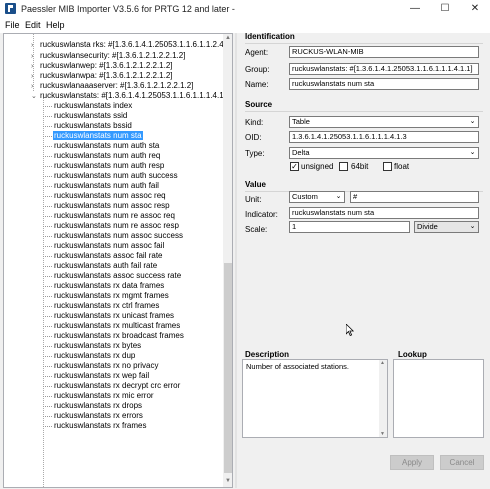 The image size is (490, 489). Describe the element at coordinates (104, 286) in the screenshot. I see `tree-node-leaf: ruckuswlanstats rx data frames` at that location.